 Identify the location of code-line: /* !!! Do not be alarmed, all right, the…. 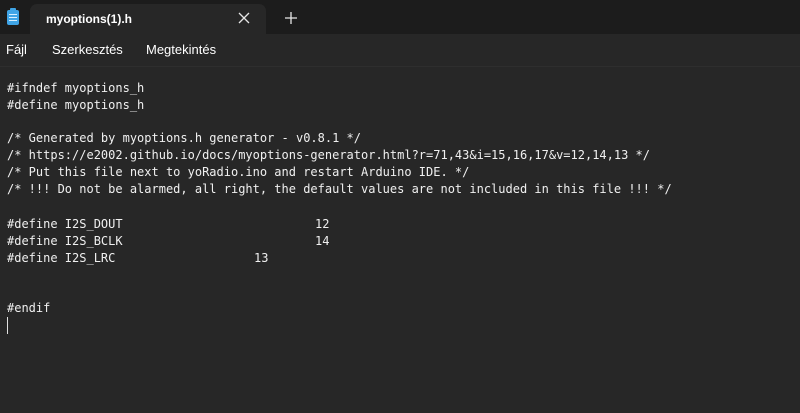
(339, 189).